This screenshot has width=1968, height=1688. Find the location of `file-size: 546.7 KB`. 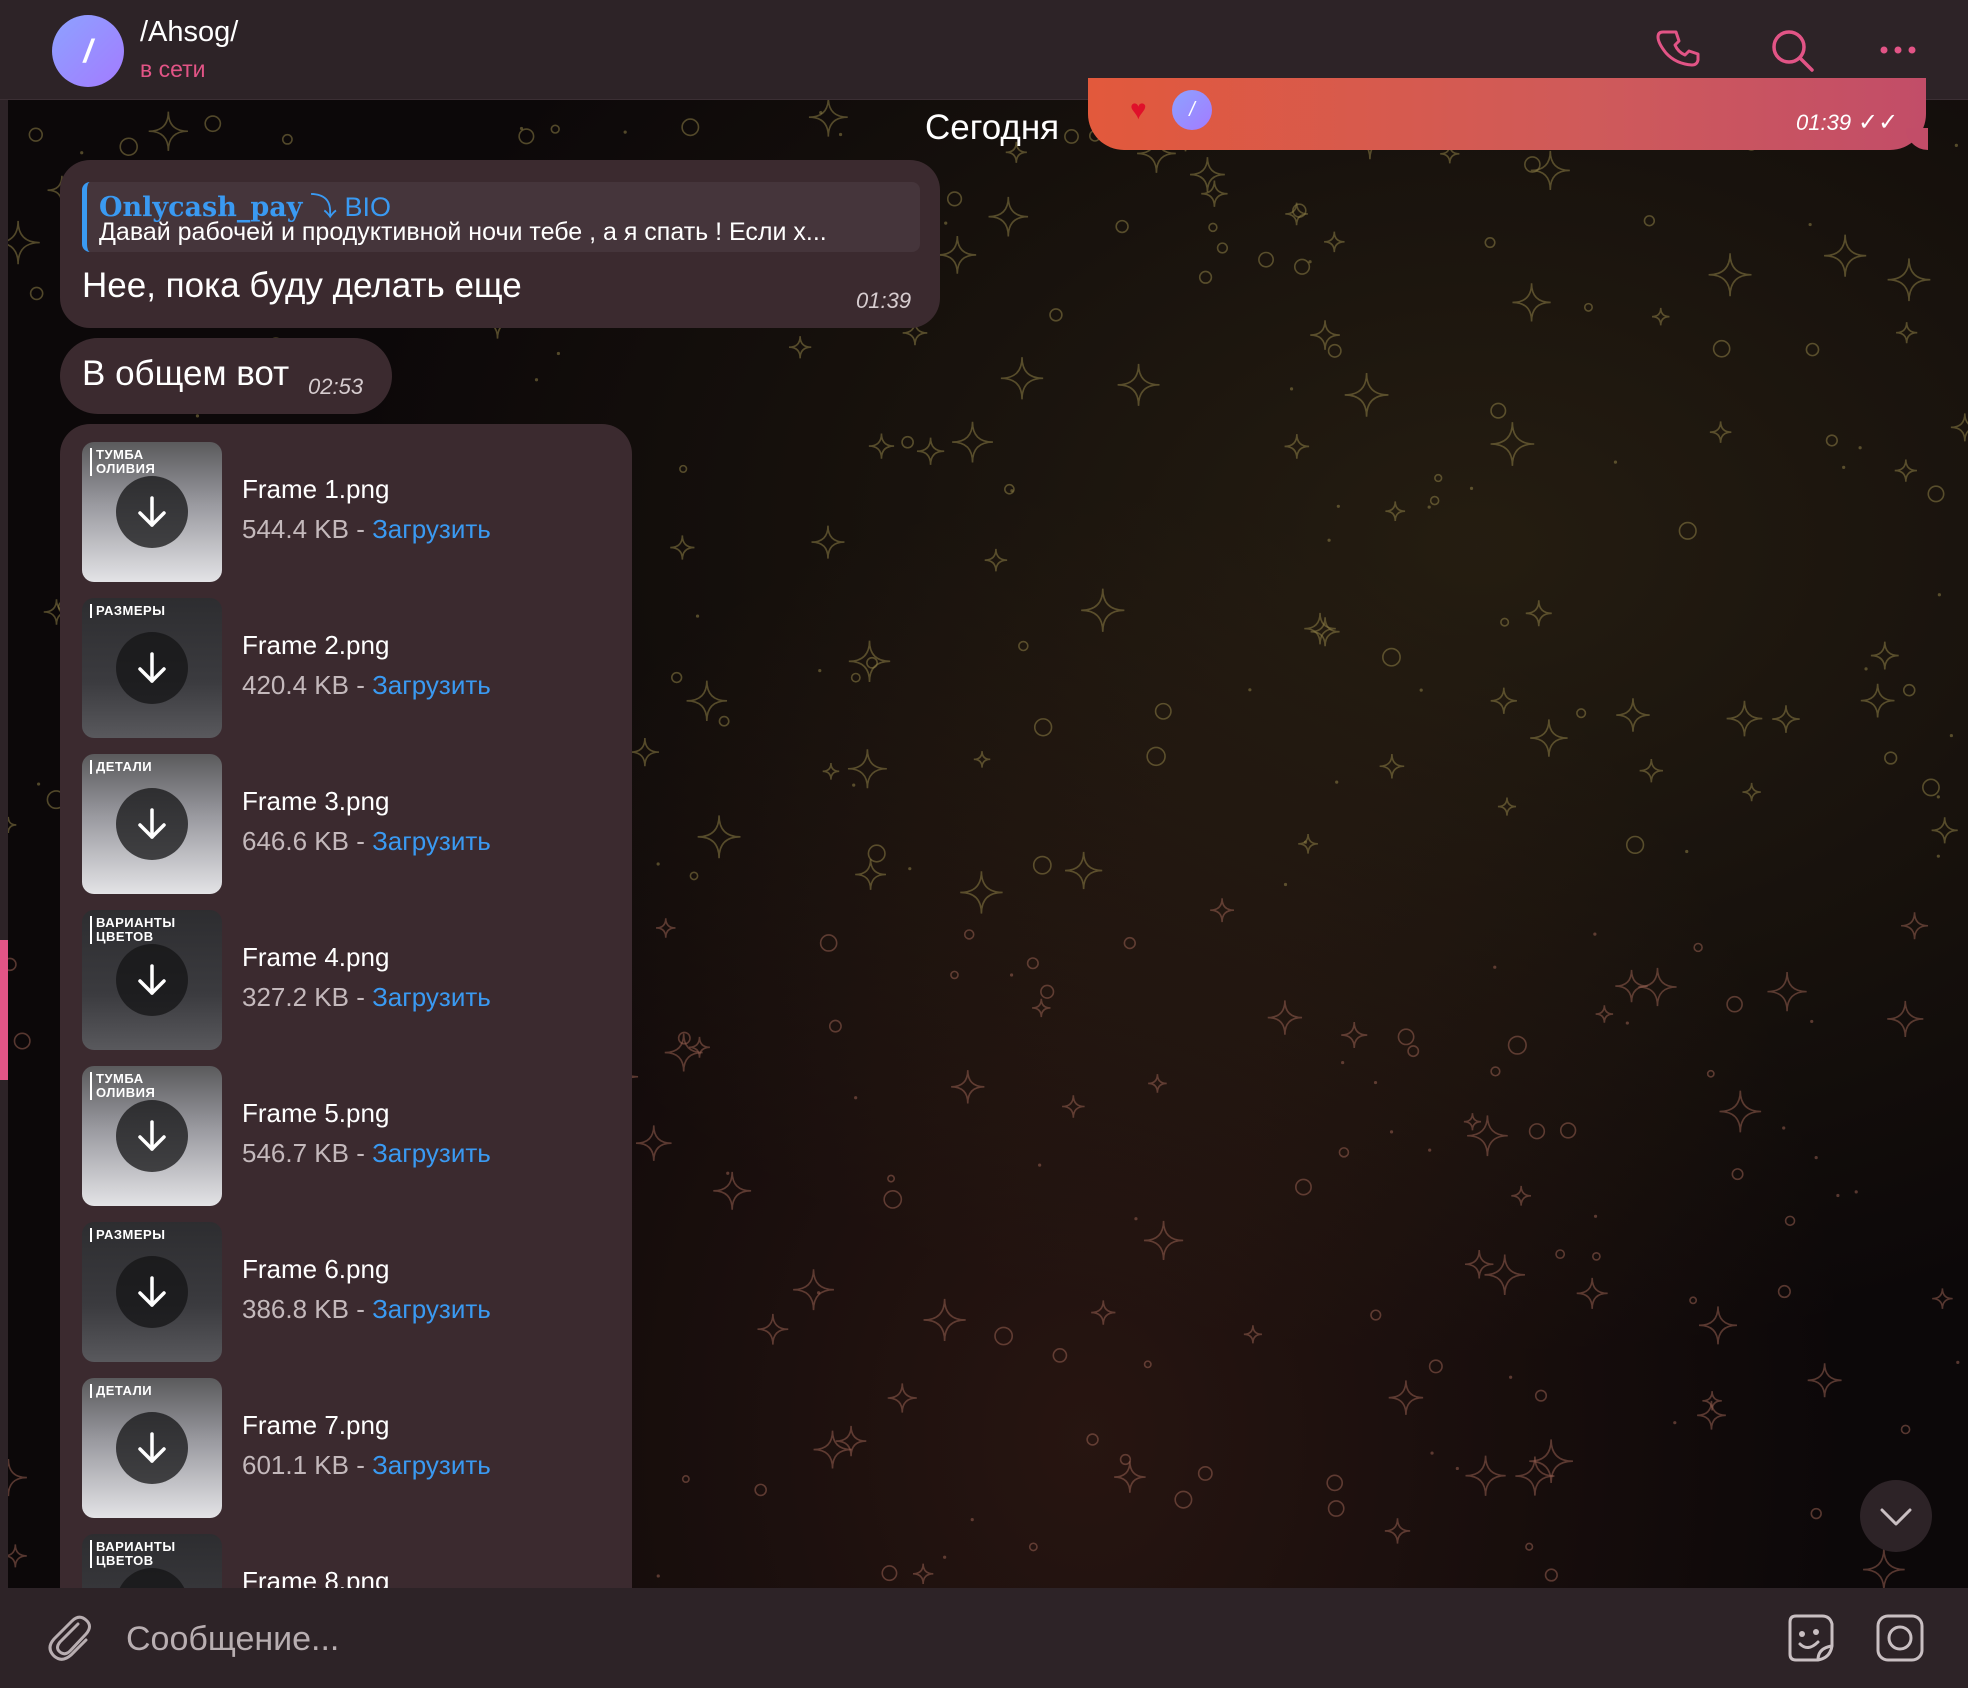

file-size: 546.7 KB is located at coordinates (295, 1153).